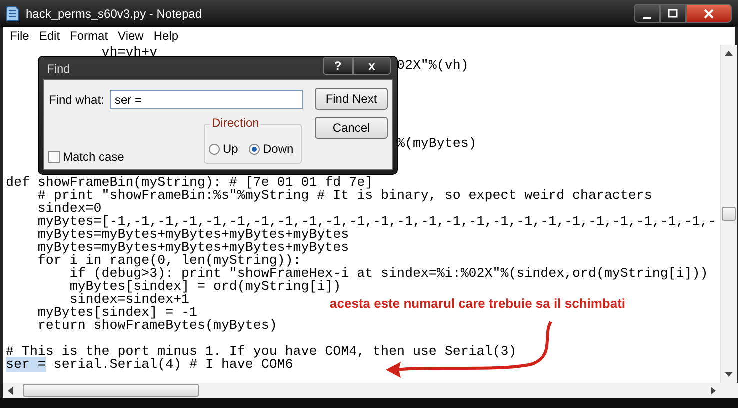  I want to click on scroll-right-icon, so click(713, 390).